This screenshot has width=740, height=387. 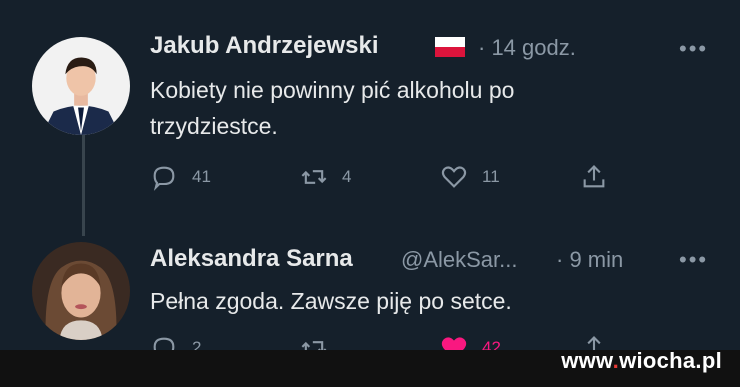 I want to click on tweet-text: Pełna zgoda. Zawsze piję po setce., so click(x=420, y=301).